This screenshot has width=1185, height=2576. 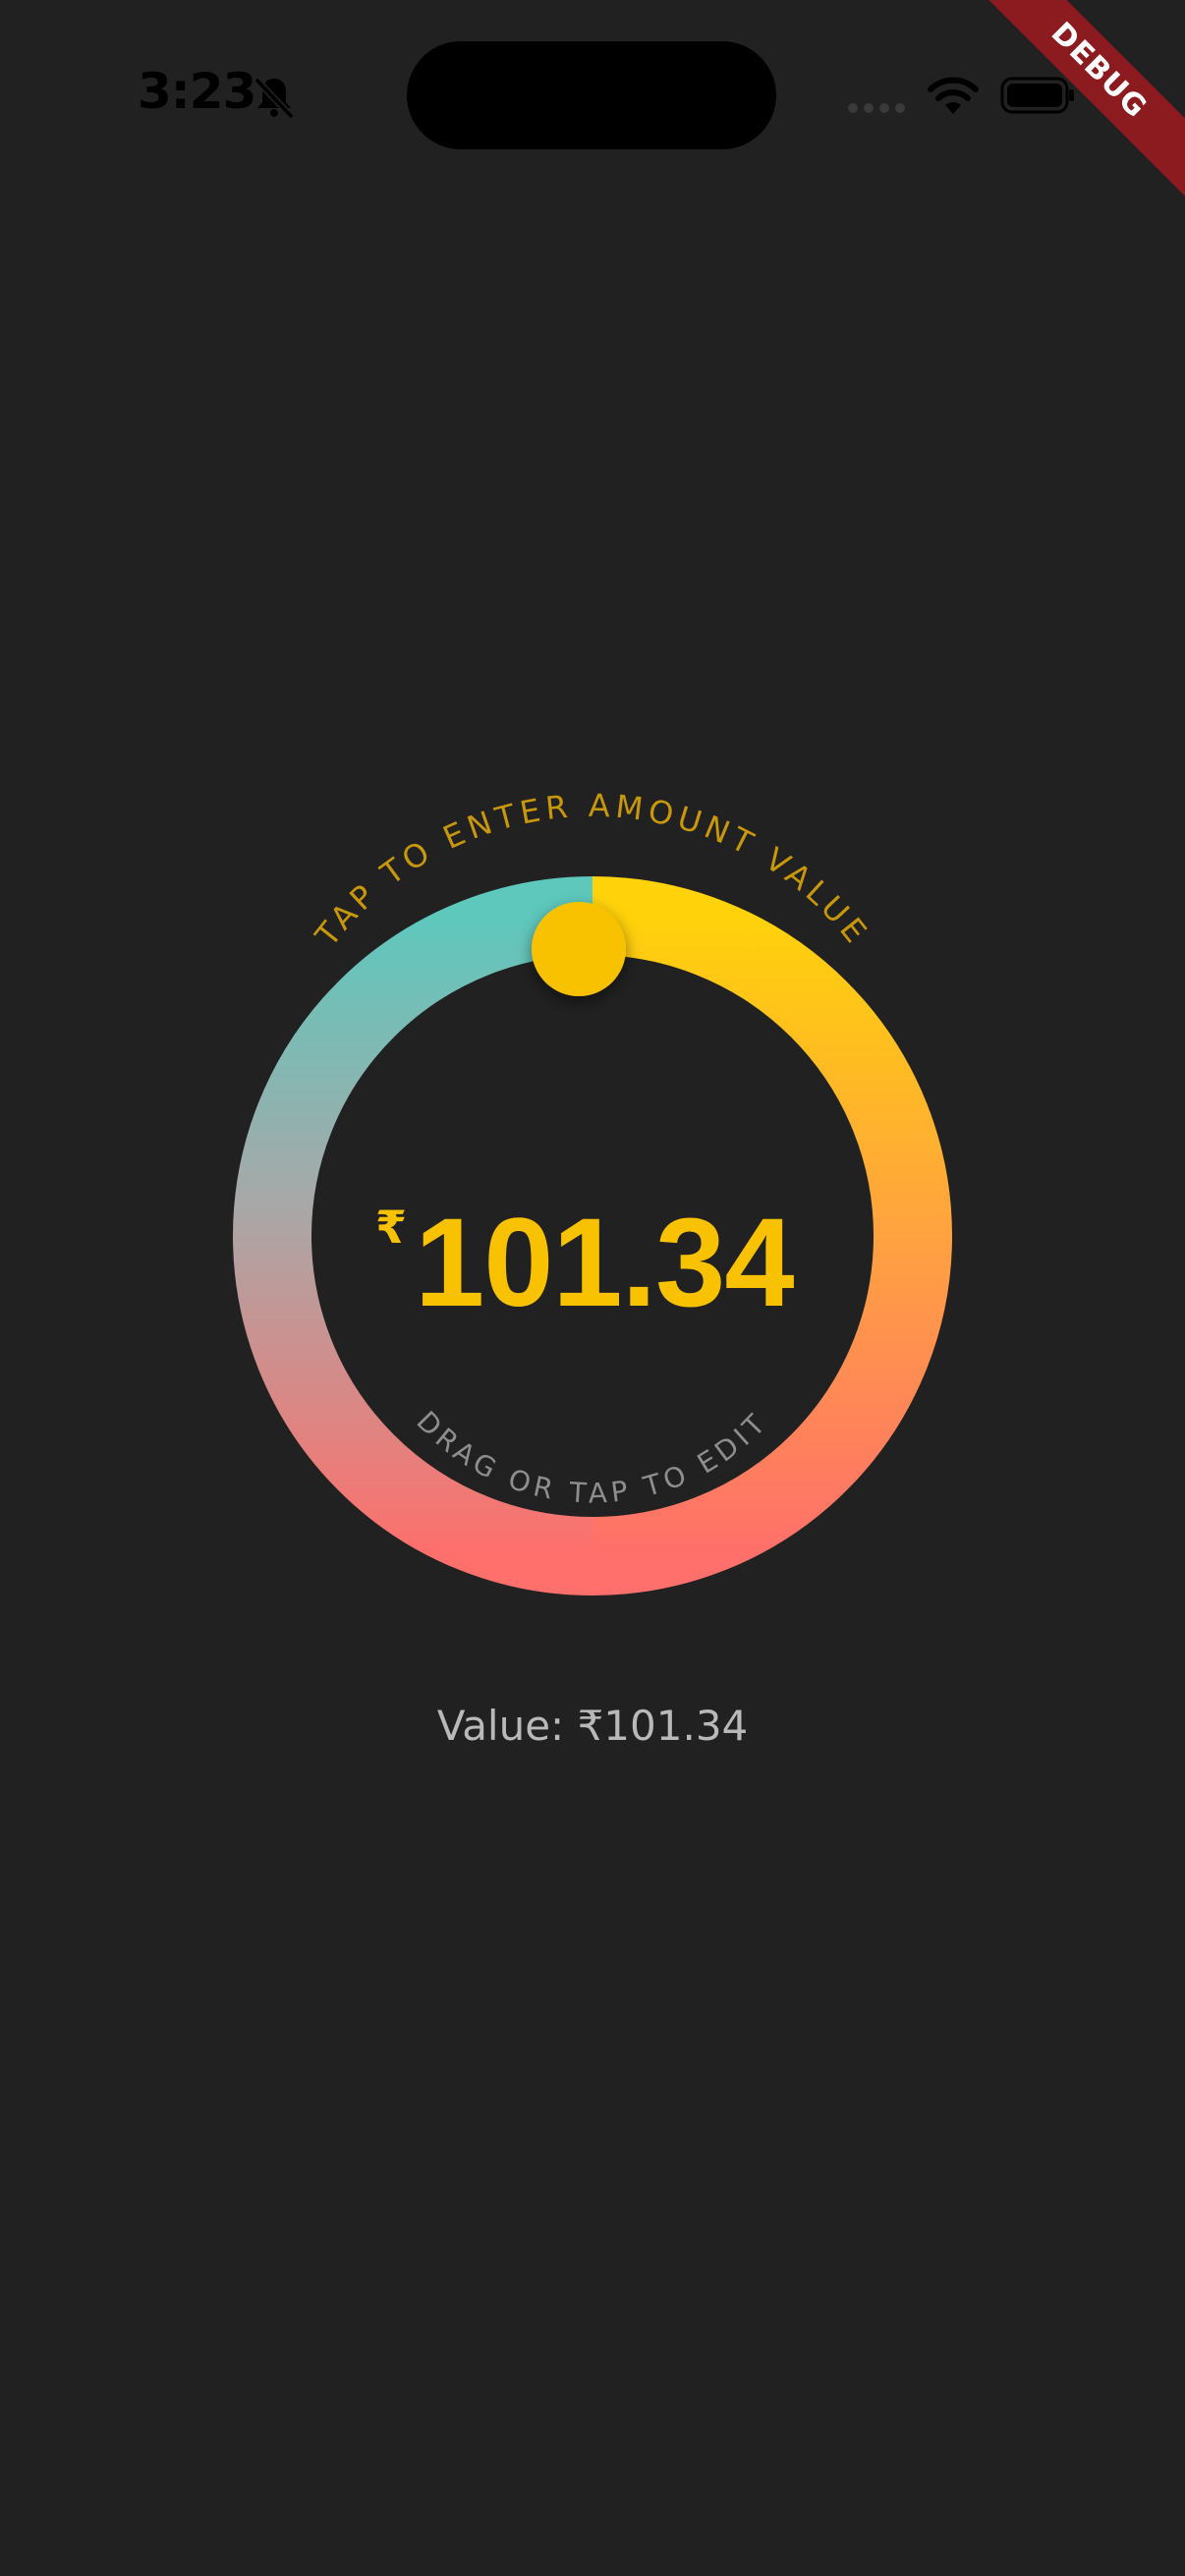 What do you see at coordinates (604, 1263) in the screenshot?
I see `amount-value: 101.34` at bounding box center [604, 1263].